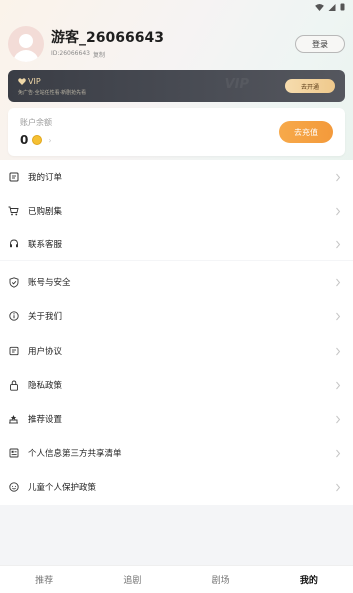 The height and width of the screenshot is (593, 353). Describe the element at coordinates (176, 282) in the screenshot. I see `menu-item-account-security: 账号与安全` at that location.